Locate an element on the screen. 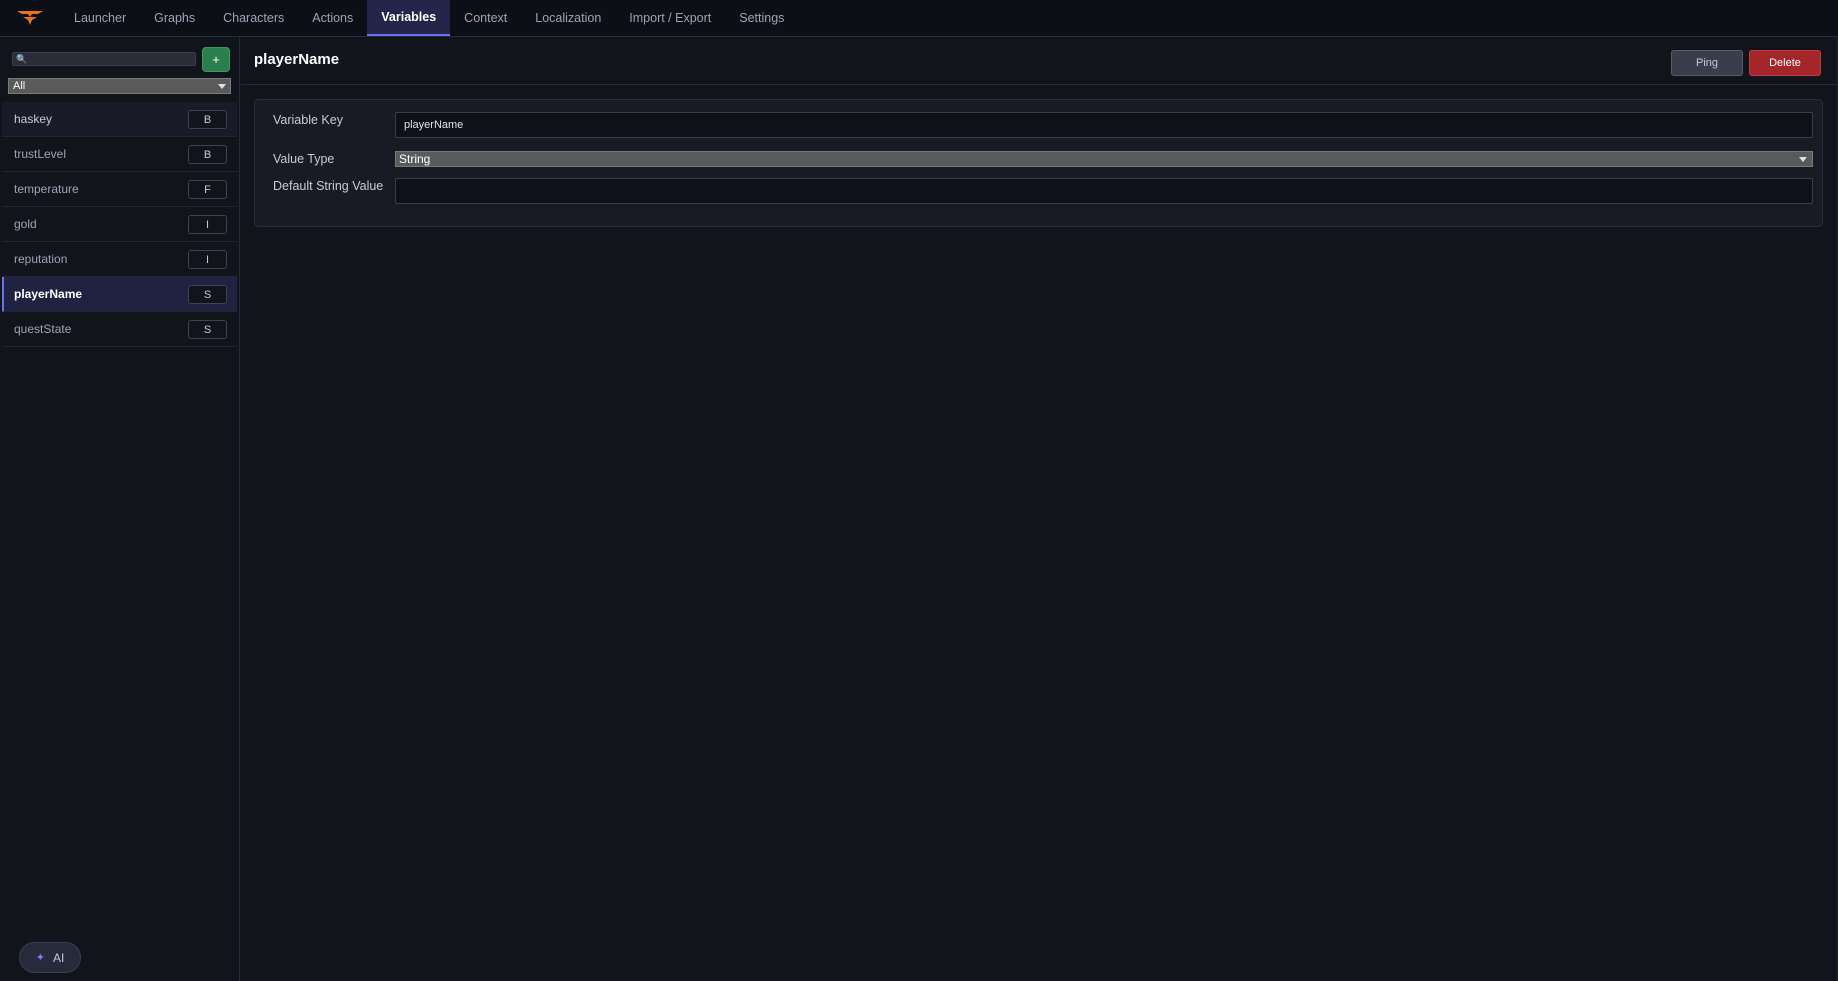 The height and width of the screenshot is (981, 1838). page-title: playerName is located at coordinates (297, 59).